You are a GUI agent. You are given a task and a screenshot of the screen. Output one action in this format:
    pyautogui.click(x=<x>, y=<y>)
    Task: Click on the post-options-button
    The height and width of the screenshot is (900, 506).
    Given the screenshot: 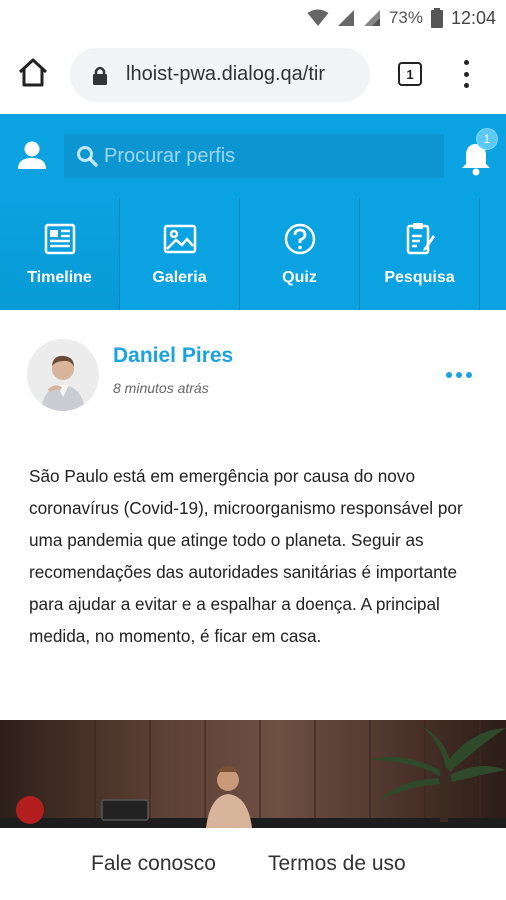 What is the action you would take?
    pyautogui.click(x=459, y=375)
    